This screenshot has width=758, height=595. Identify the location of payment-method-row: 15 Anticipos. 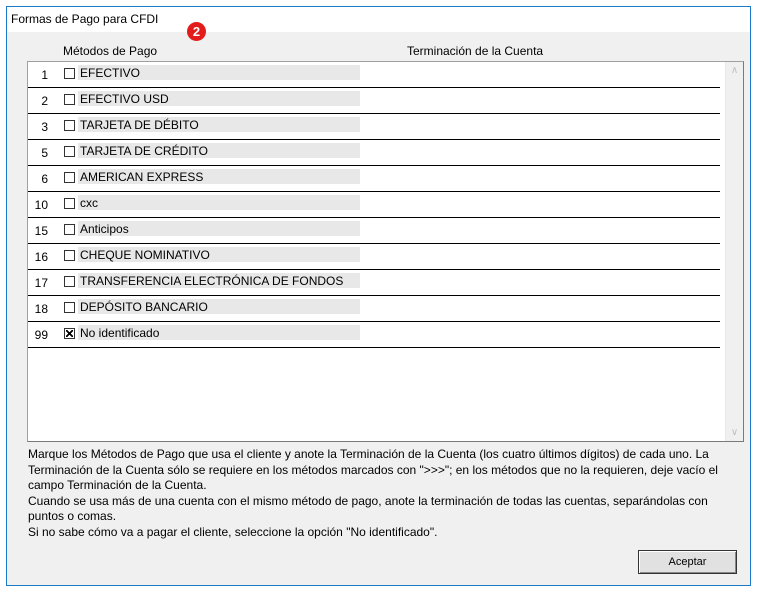
(374, 231).